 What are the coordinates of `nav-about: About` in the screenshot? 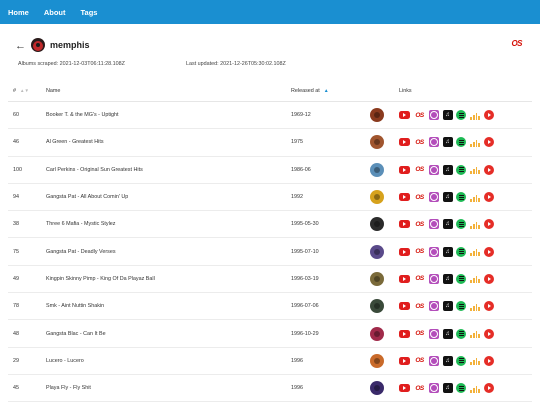 It's located at (55, 12).